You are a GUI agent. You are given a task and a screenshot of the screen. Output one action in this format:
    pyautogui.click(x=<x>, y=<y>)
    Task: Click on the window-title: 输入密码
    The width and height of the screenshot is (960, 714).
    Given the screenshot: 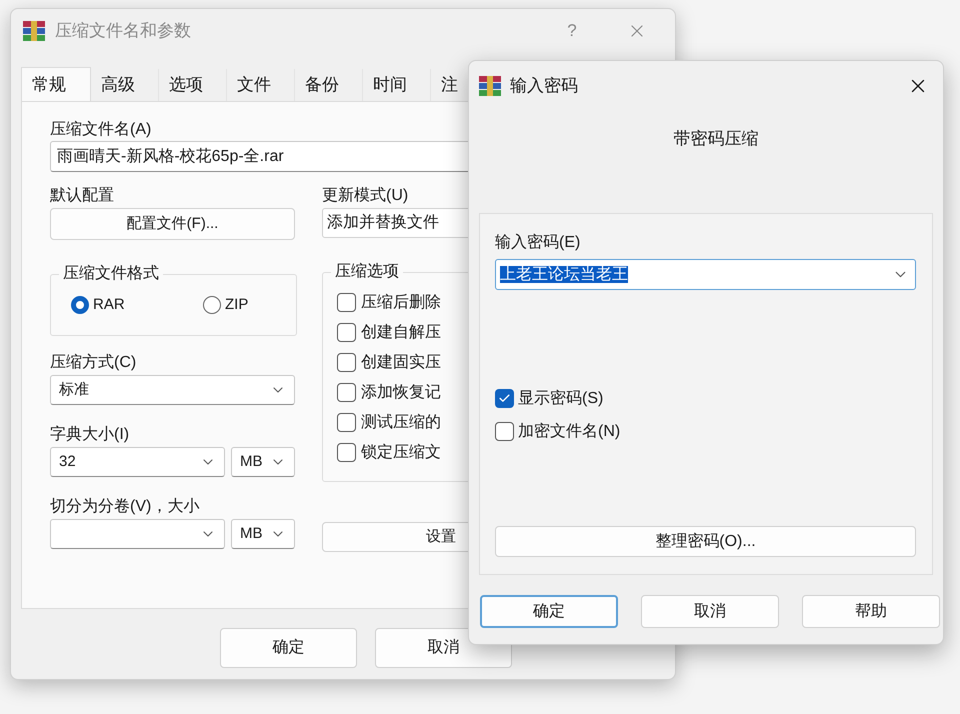 What is the action you would take?
    pyautogui.click(x=544, y=86)
    